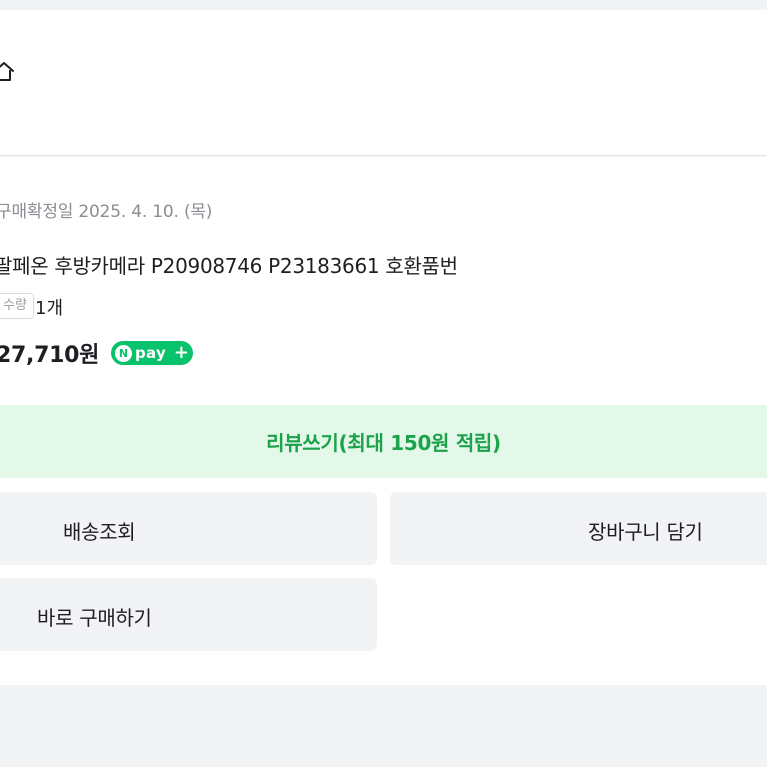 Image resolution: width=767 pixels, height=767 pixels. I want to click on npay-logo-icon: N, so click(123, 353).